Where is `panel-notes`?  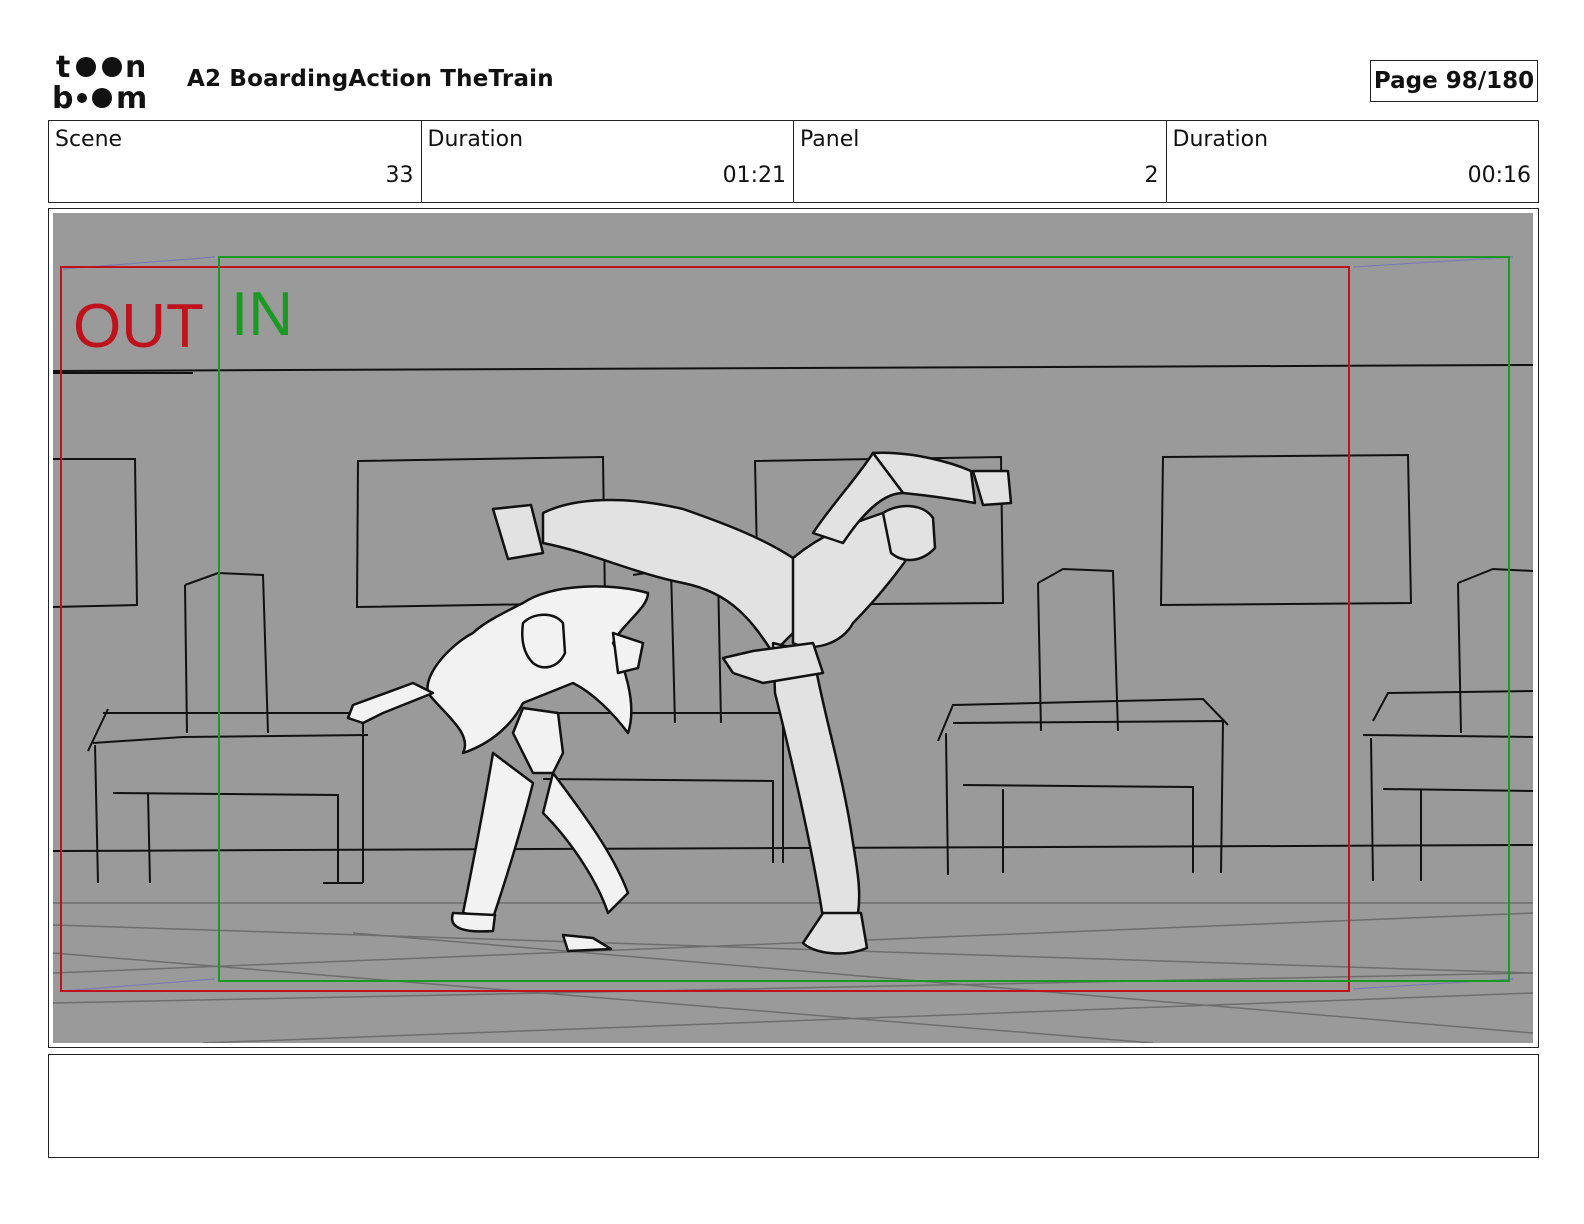
panel-notes is located at coordinates (793, 1106).